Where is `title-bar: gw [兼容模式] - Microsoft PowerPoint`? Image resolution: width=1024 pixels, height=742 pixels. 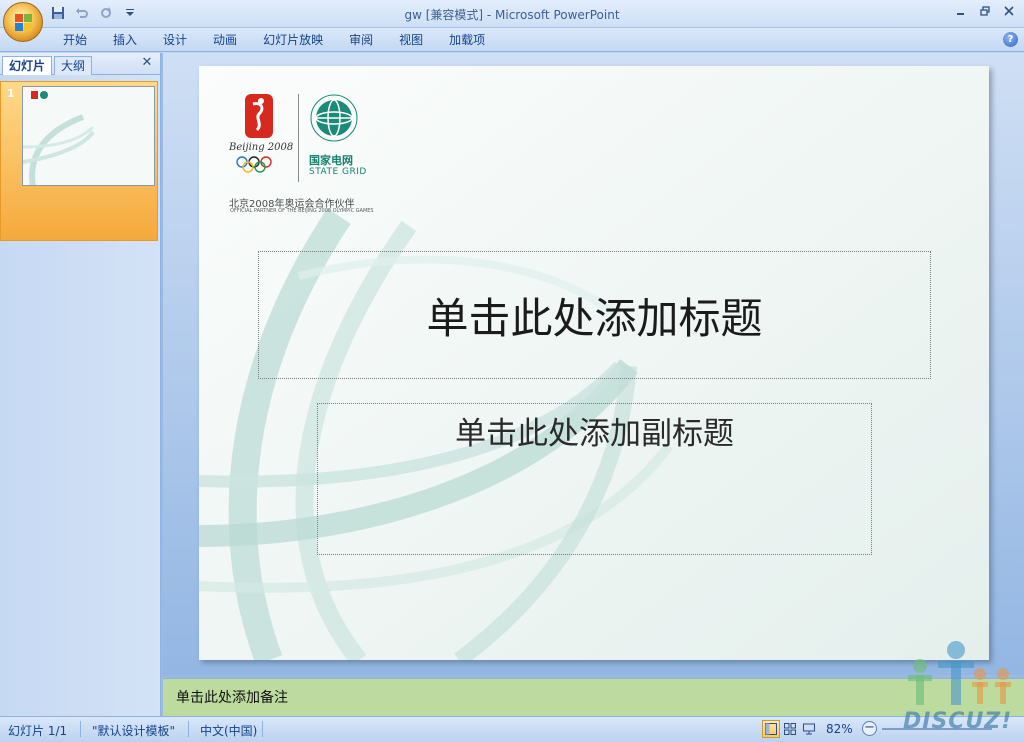 title-bar: gw [兼容模式] - Microsoft PowerPoint is located at coordinates (512, 14).